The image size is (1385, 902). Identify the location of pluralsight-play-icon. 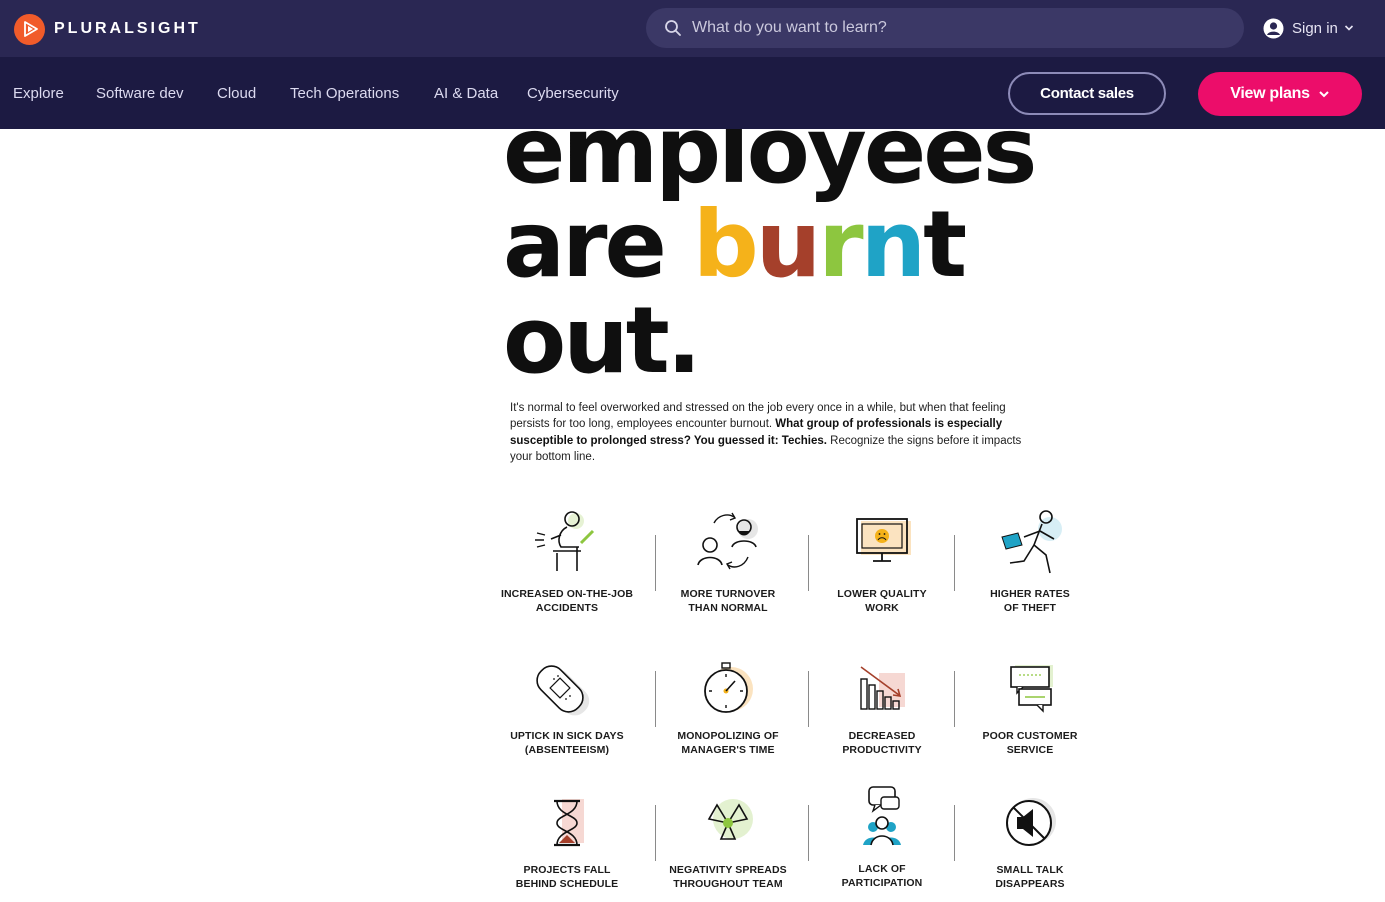
(29, 29).